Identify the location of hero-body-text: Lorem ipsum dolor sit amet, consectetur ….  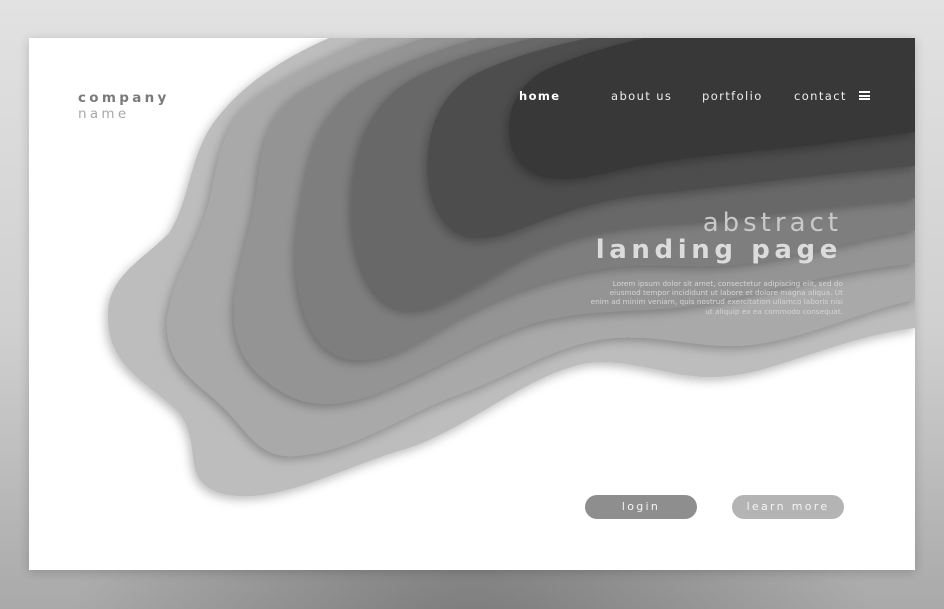
(713, 297).